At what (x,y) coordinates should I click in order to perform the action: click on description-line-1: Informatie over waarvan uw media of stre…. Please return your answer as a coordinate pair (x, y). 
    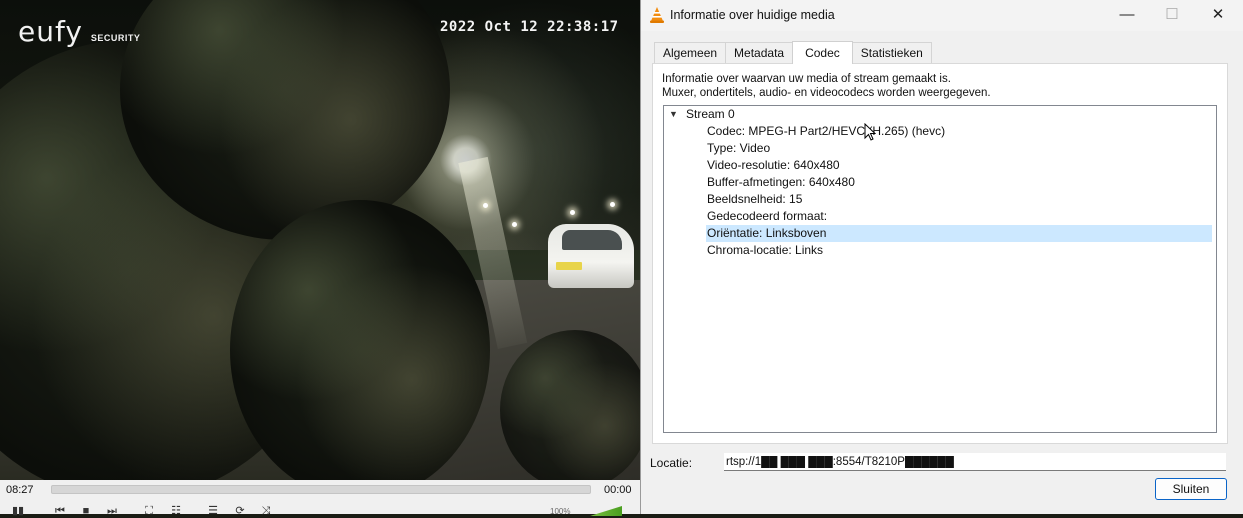
    Looking at the image, I should click on (806, 79).